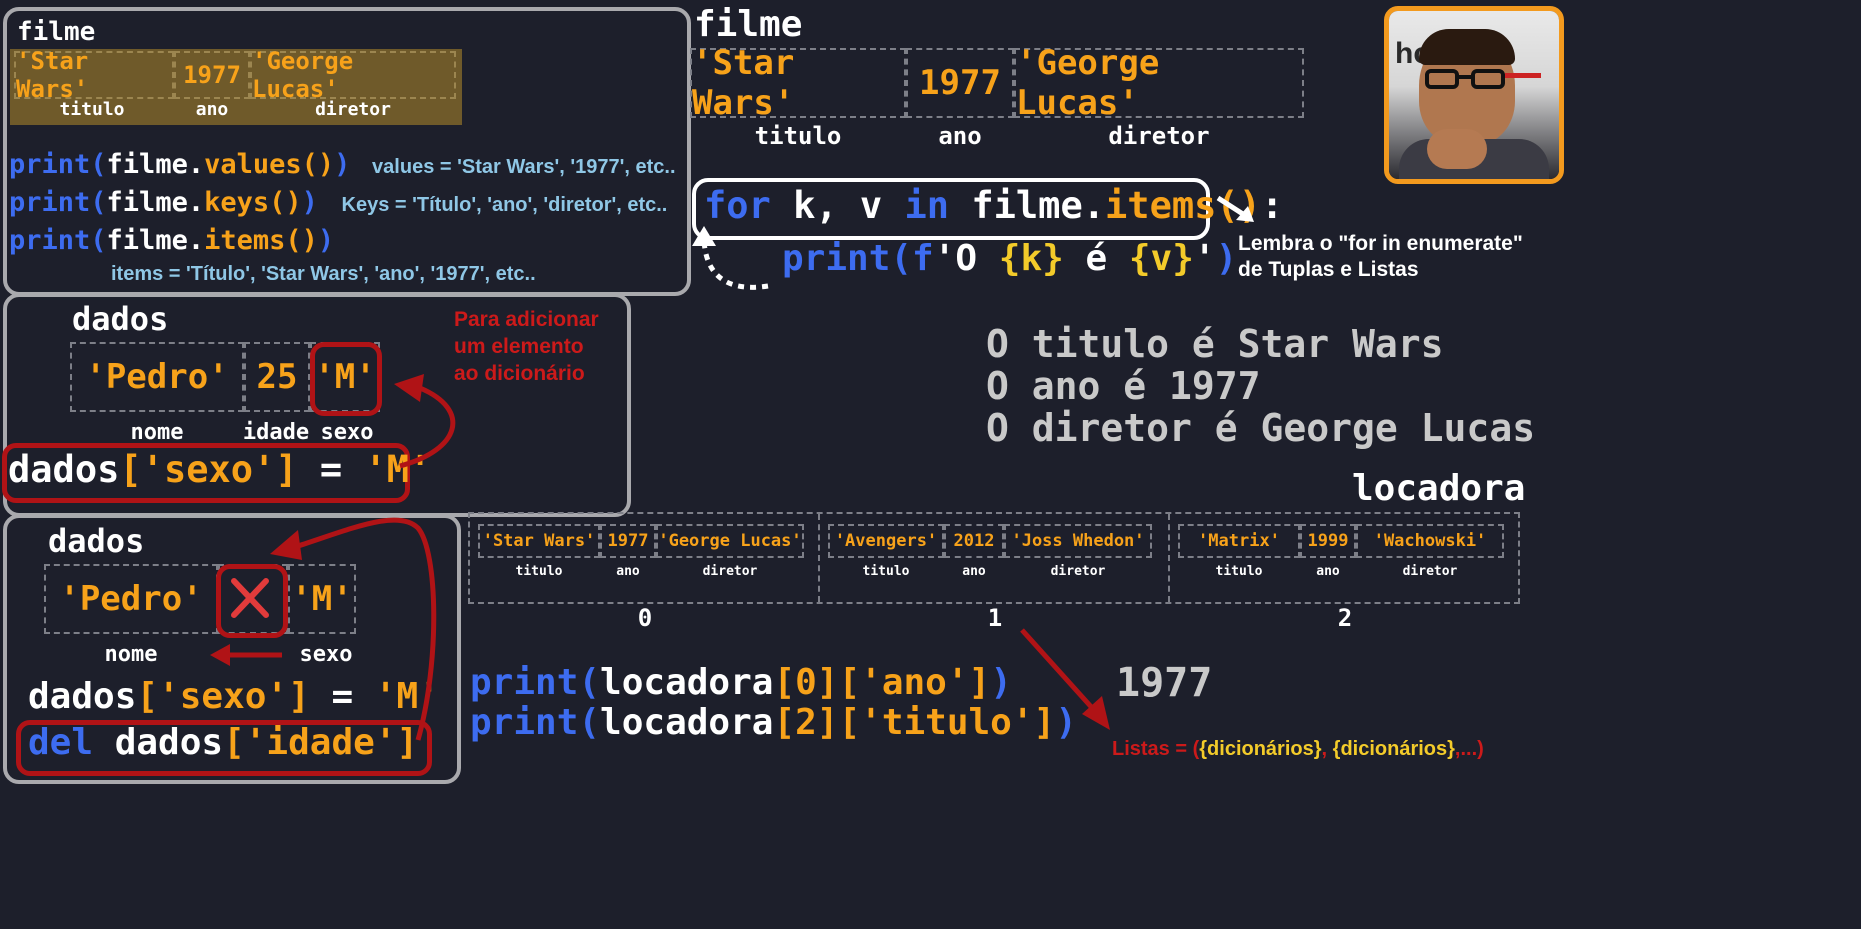 Image resolution: width=1861 pixels, height=929 pixels. What do you see at coordinates (269, 164) in the screenshot?
I see `code-method: values()` at bounding box center [269, 164].